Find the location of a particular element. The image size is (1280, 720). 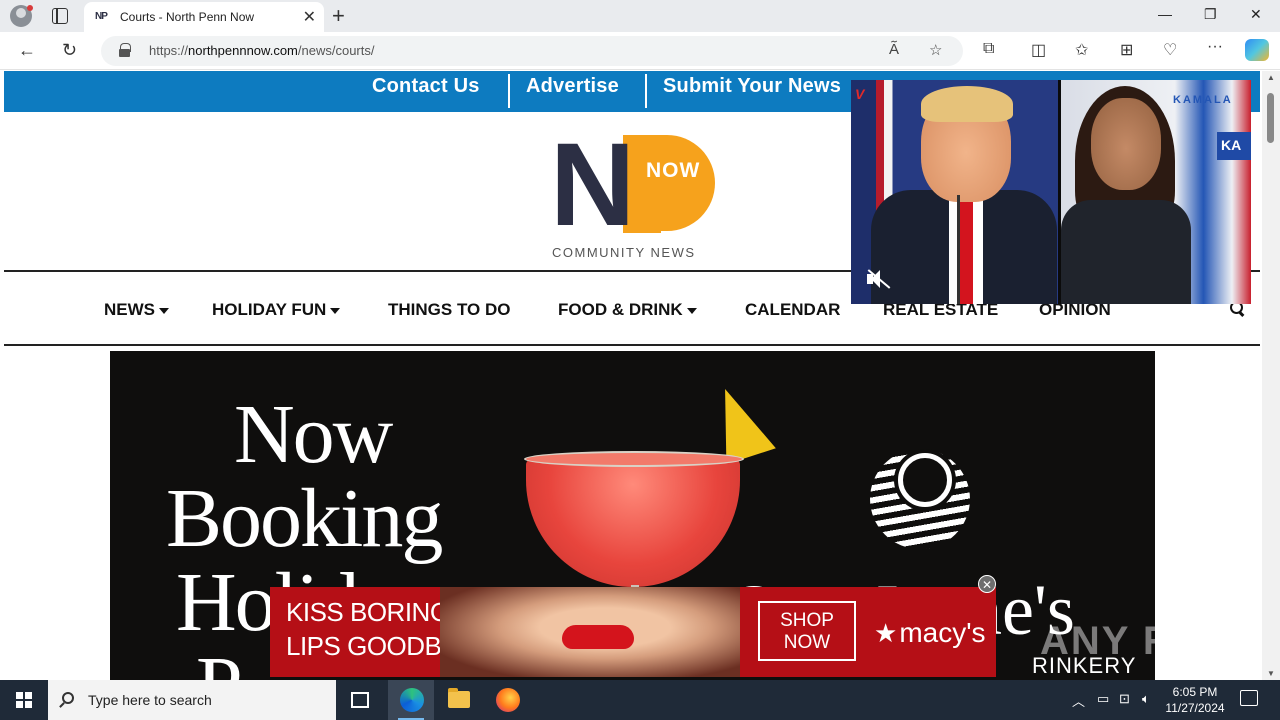

edge-taskbar-button is located at coordinates (411, 700).